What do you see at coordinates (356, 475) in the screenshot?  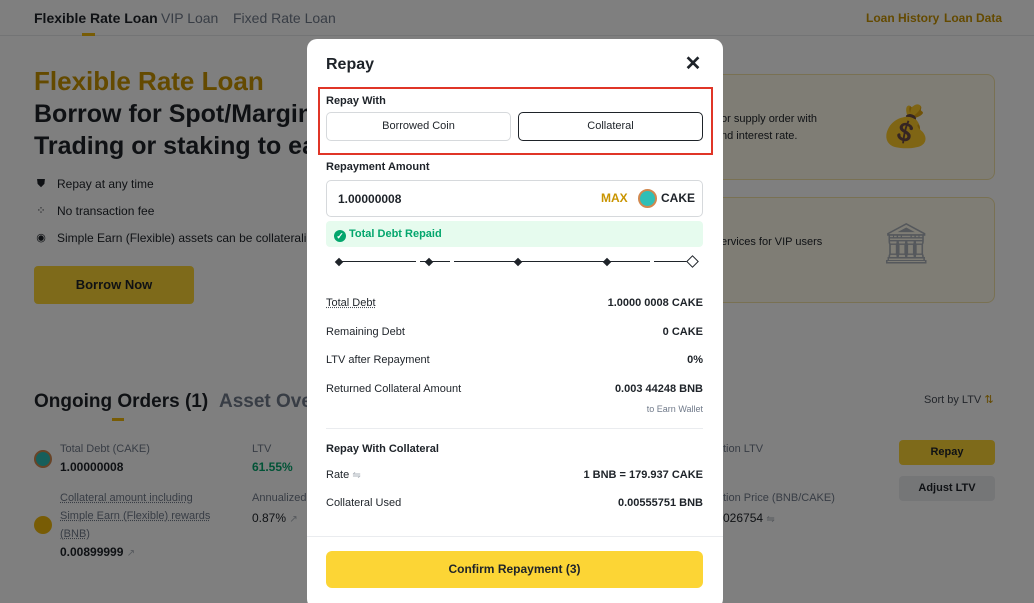 I see `swap-icon: ⇋` at bounding box center [356, 475].